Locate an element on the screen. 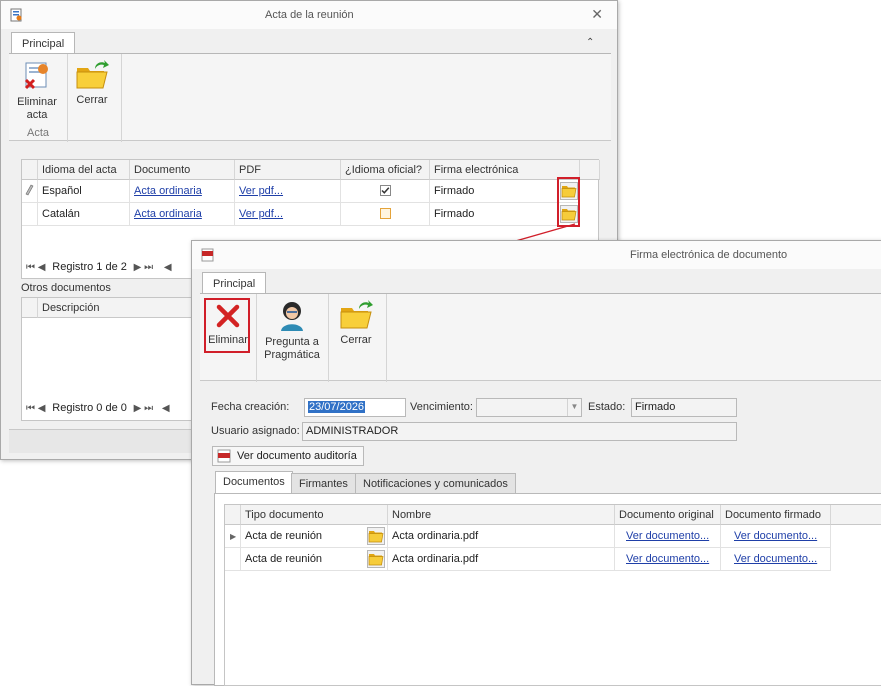 This screenshot has width=881, height=686. cerrar-button: Cerrar is located at coordinates (356, 323).